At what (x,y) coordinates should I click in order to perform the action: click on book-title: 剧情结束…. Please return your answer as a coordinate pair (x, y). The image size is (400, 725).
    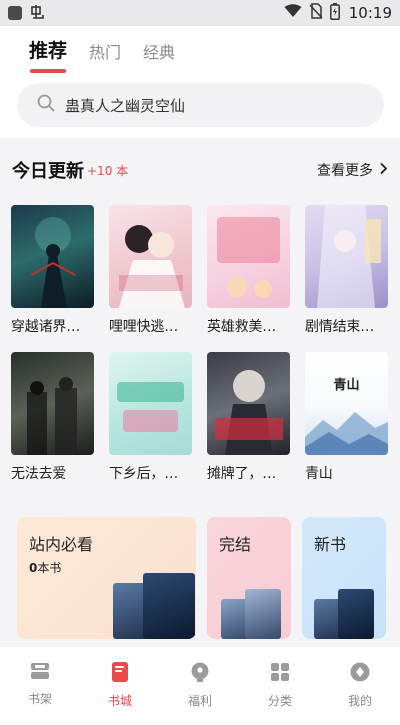
    Looking at the image, I should click on (339, 327).